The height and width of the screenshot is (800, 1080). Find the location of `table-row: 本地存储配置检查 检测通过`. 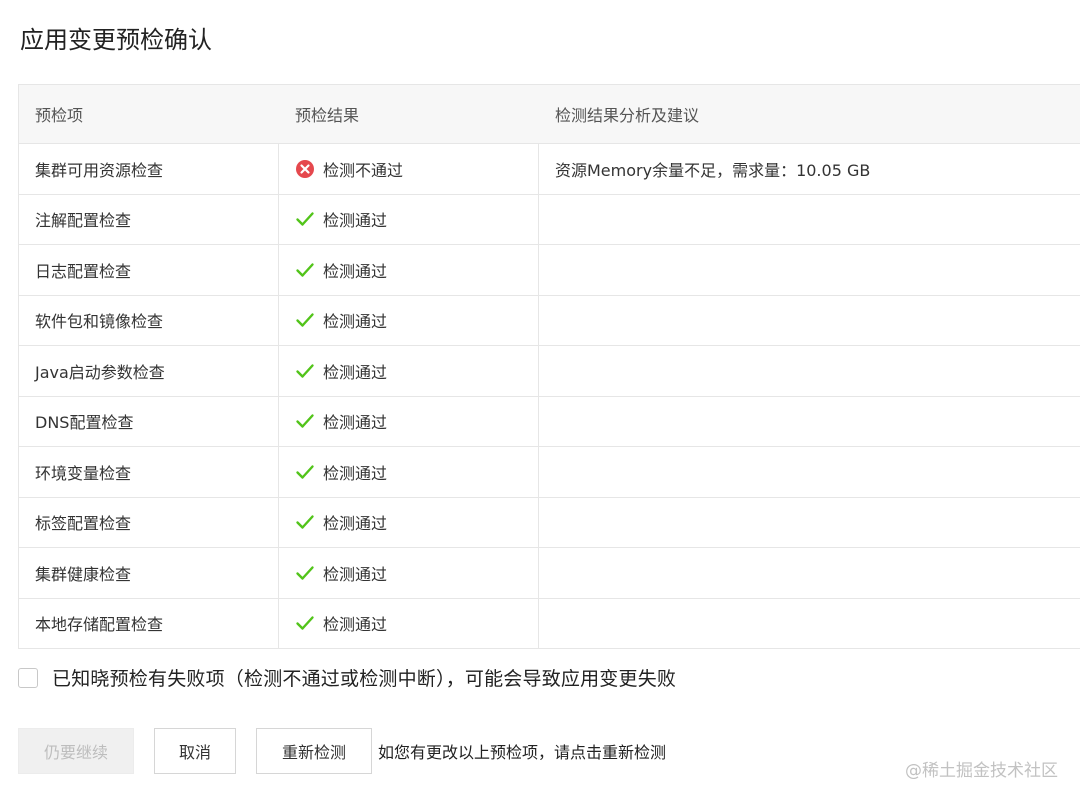

table-row: 本地存储配置检查 检测通过 is located at coordinates (549, 623).